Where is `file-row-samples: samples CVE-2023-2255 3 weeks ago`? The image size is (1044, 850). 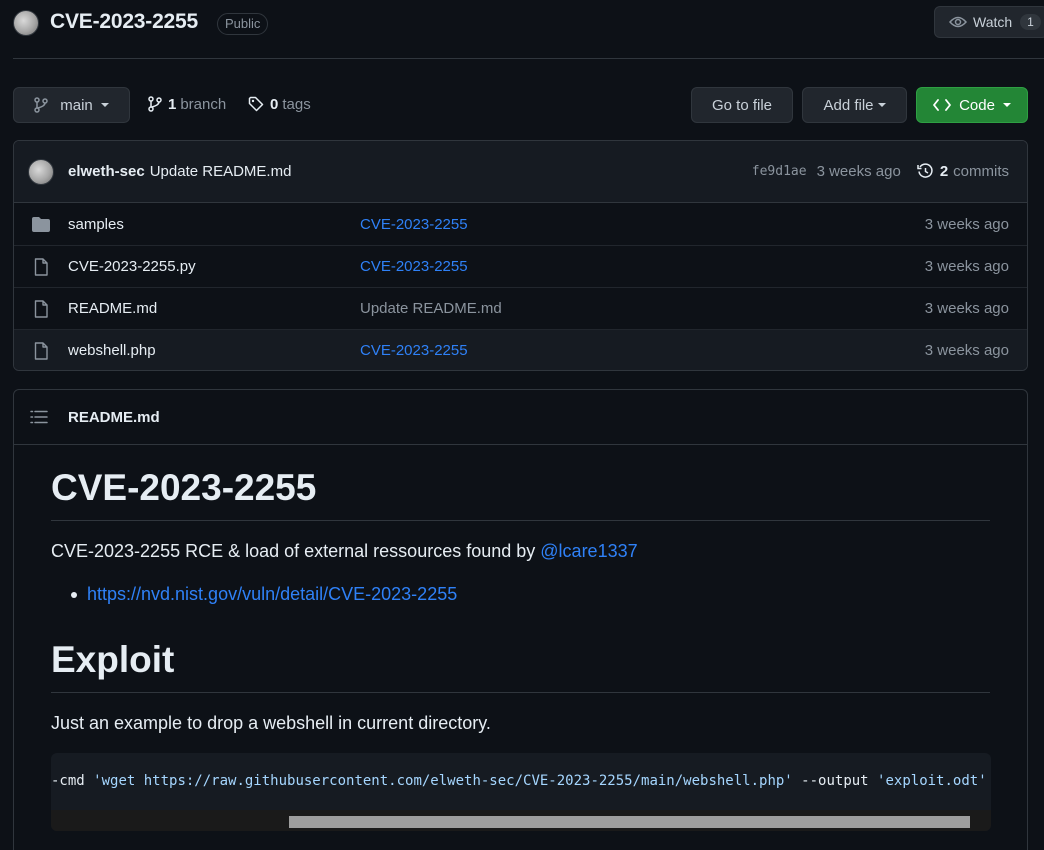 file-row-samples: samples CVE-2023-2255 3 weeks ago is located at coordinates (520, 224).